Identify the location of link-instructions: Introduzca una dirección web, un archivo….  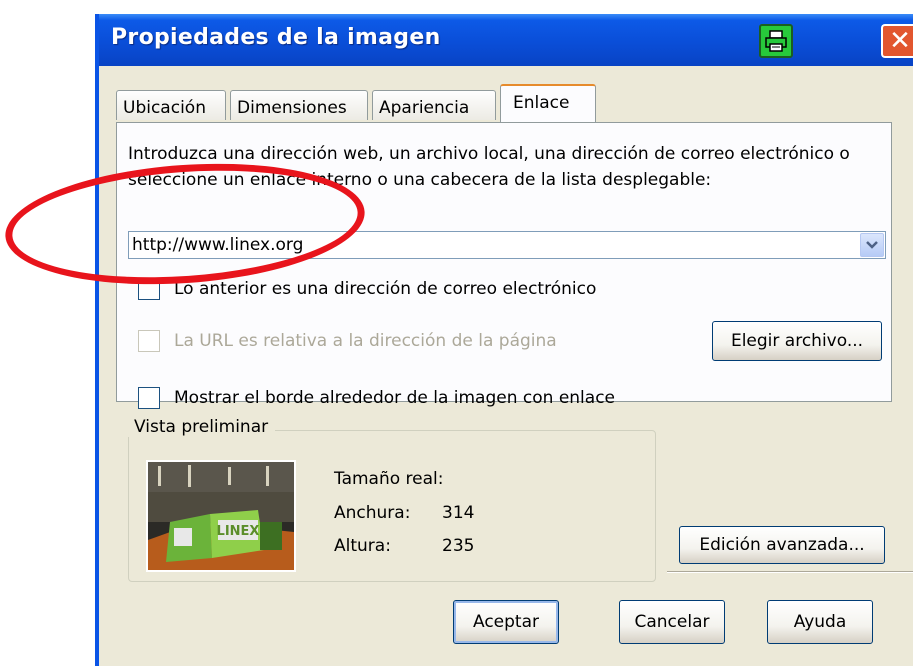
(489, 167).